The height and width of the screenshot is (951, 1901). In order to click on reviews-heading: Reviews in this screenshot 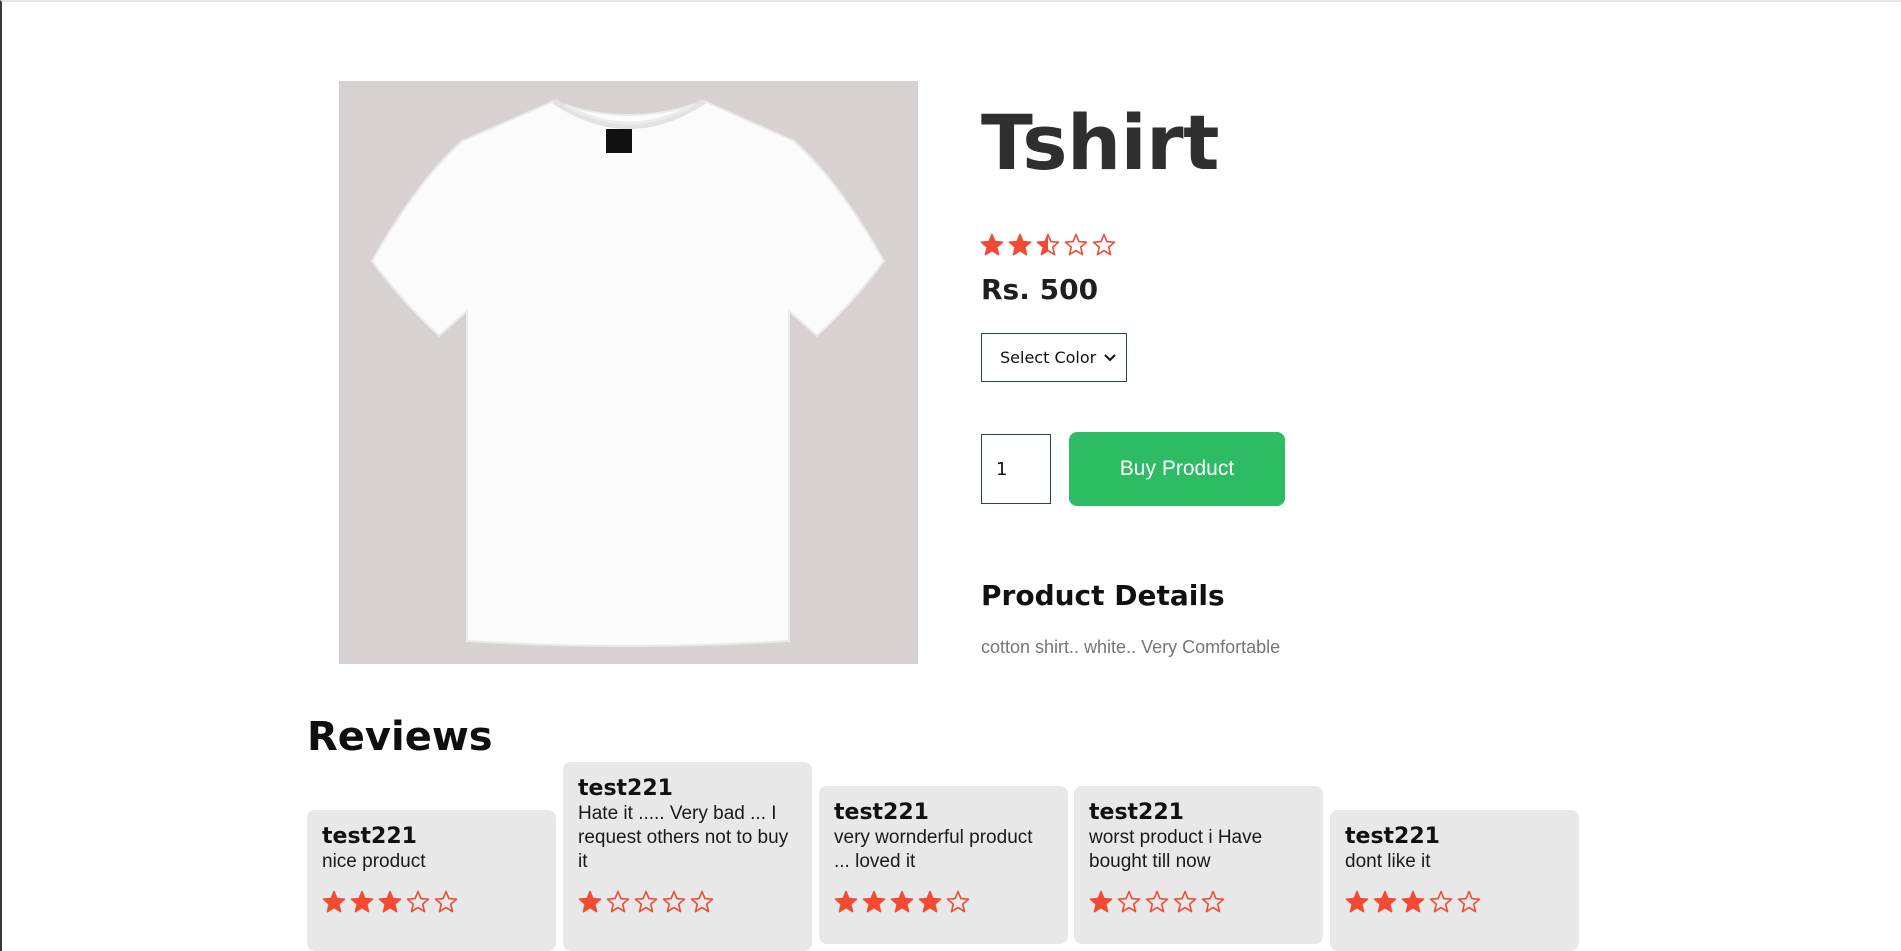, I will do `click(400, 737)`.